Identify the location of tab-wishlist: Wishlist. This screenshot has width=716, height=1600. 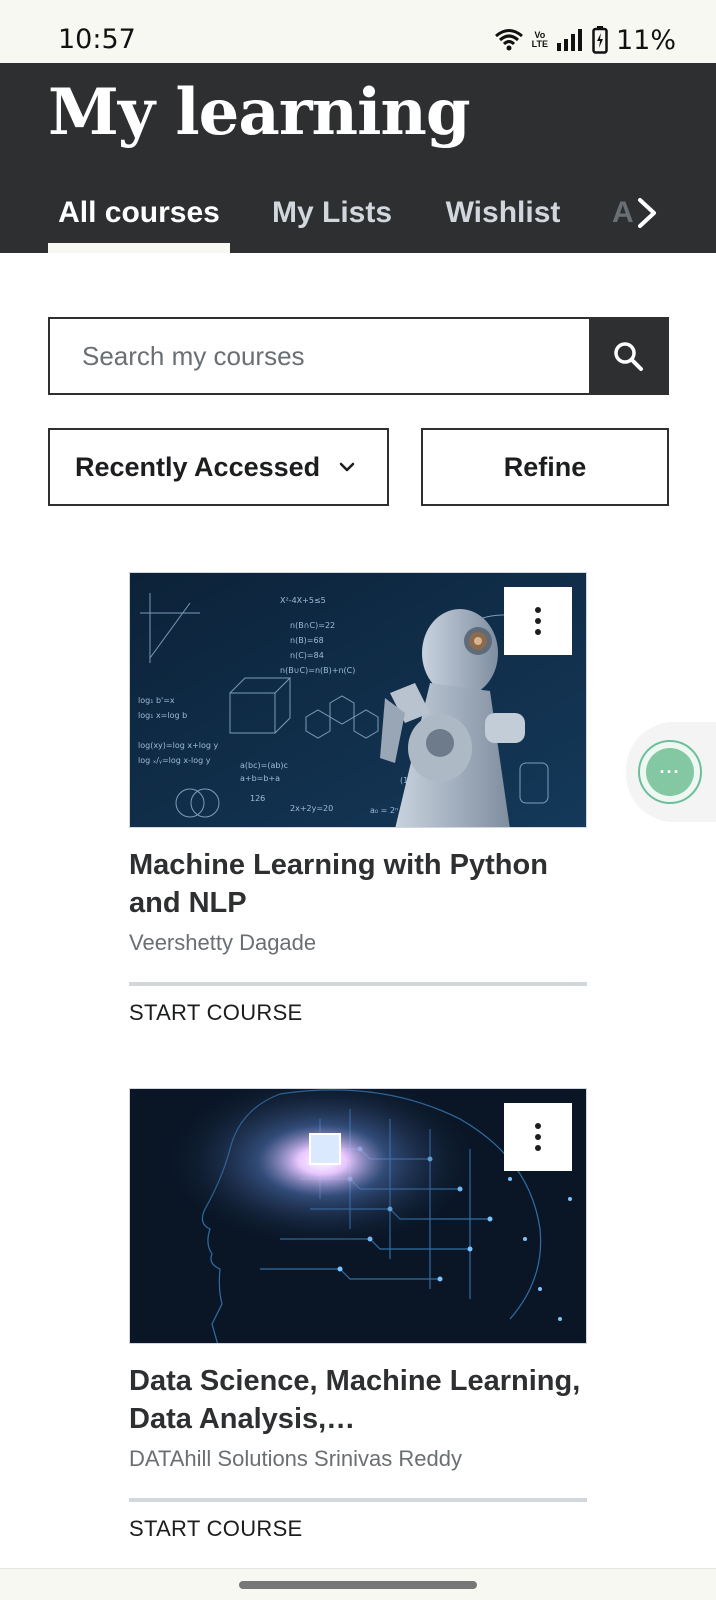
(503, 213).